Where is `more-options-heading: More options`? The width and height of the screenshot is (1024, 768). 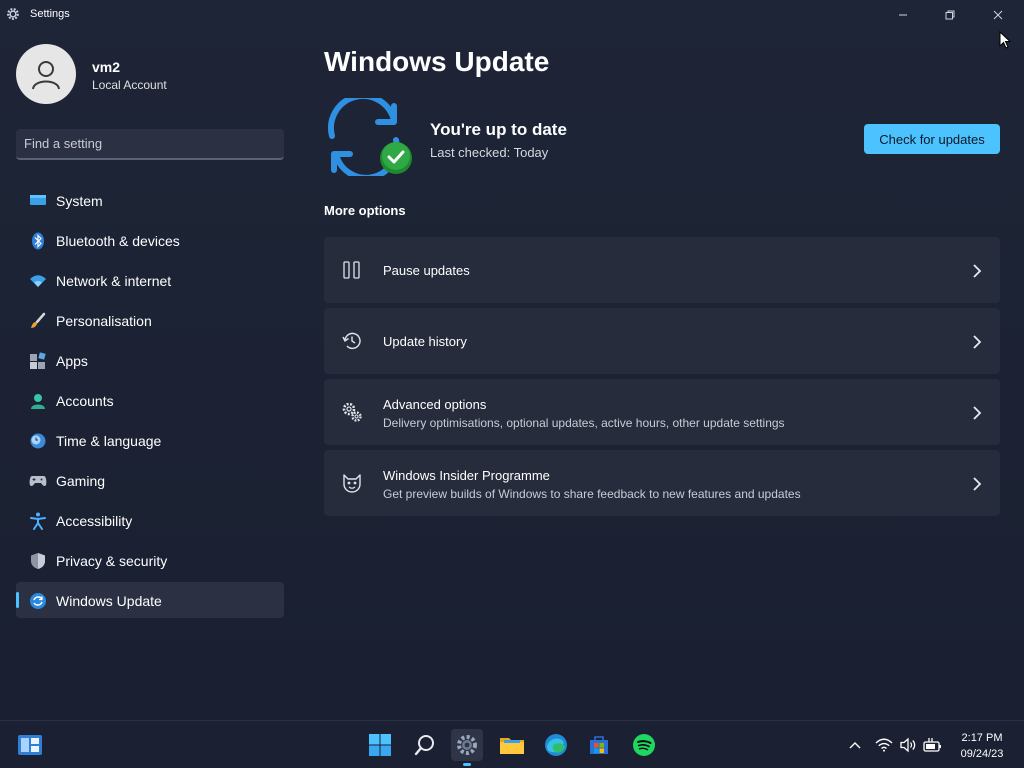 more-options-heading: More options is located at coordinates (365, 210).